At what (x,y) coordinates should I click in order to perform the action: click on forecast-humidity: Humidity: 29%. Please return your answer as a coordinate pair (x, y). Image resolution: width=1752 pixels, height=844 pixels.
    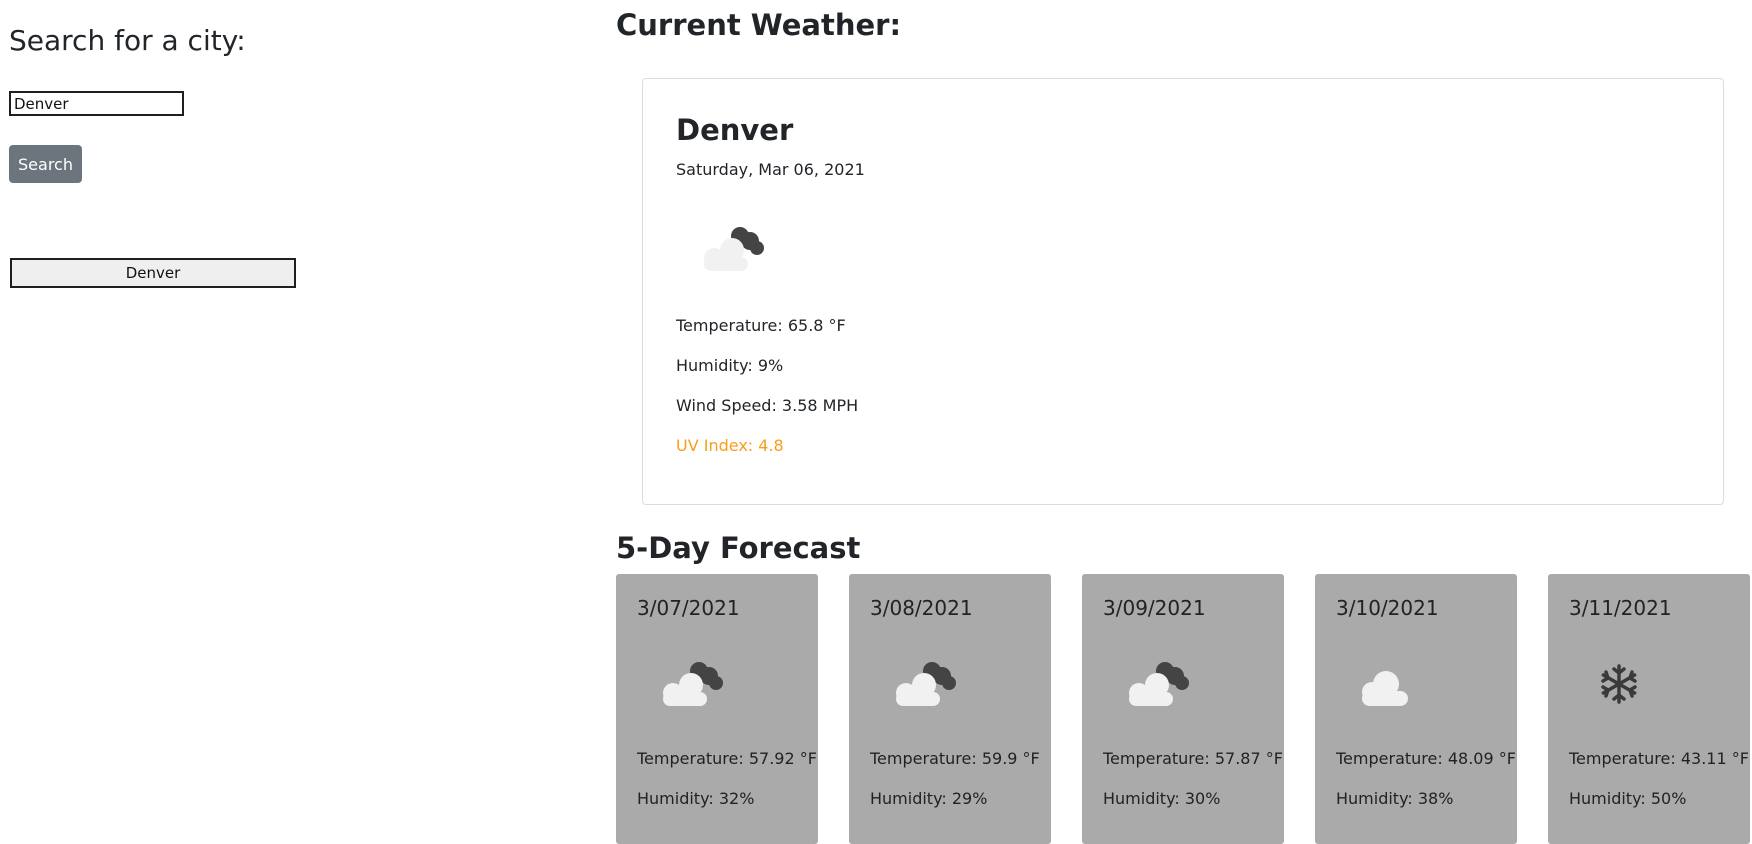
    Looking at the image, I should click on (929, 798).